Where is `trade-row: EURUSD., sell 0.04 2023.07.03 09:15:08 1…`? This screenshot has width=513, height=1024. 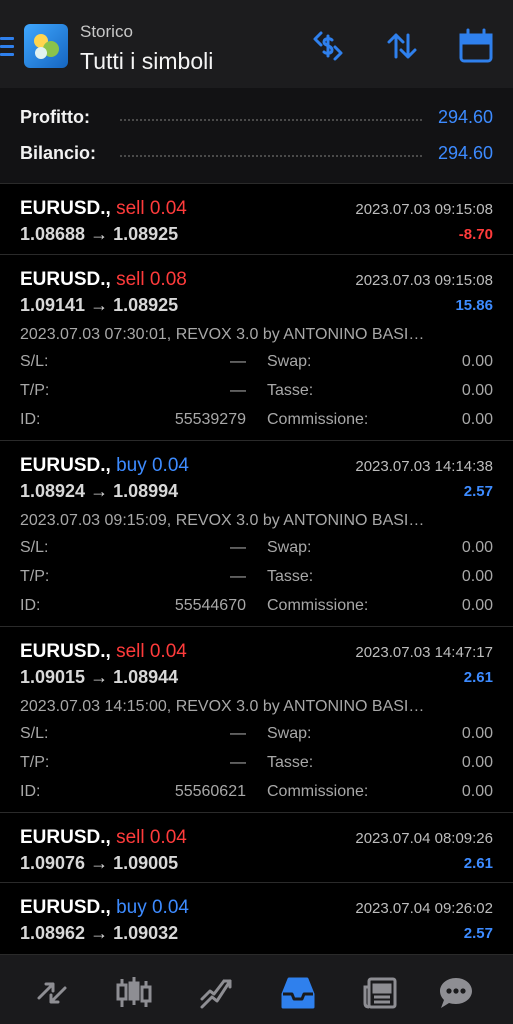 trade-row: EURUSD., sell 0.04 2023.07.03 09:15:08 1… is located at coordinates (256, 220).